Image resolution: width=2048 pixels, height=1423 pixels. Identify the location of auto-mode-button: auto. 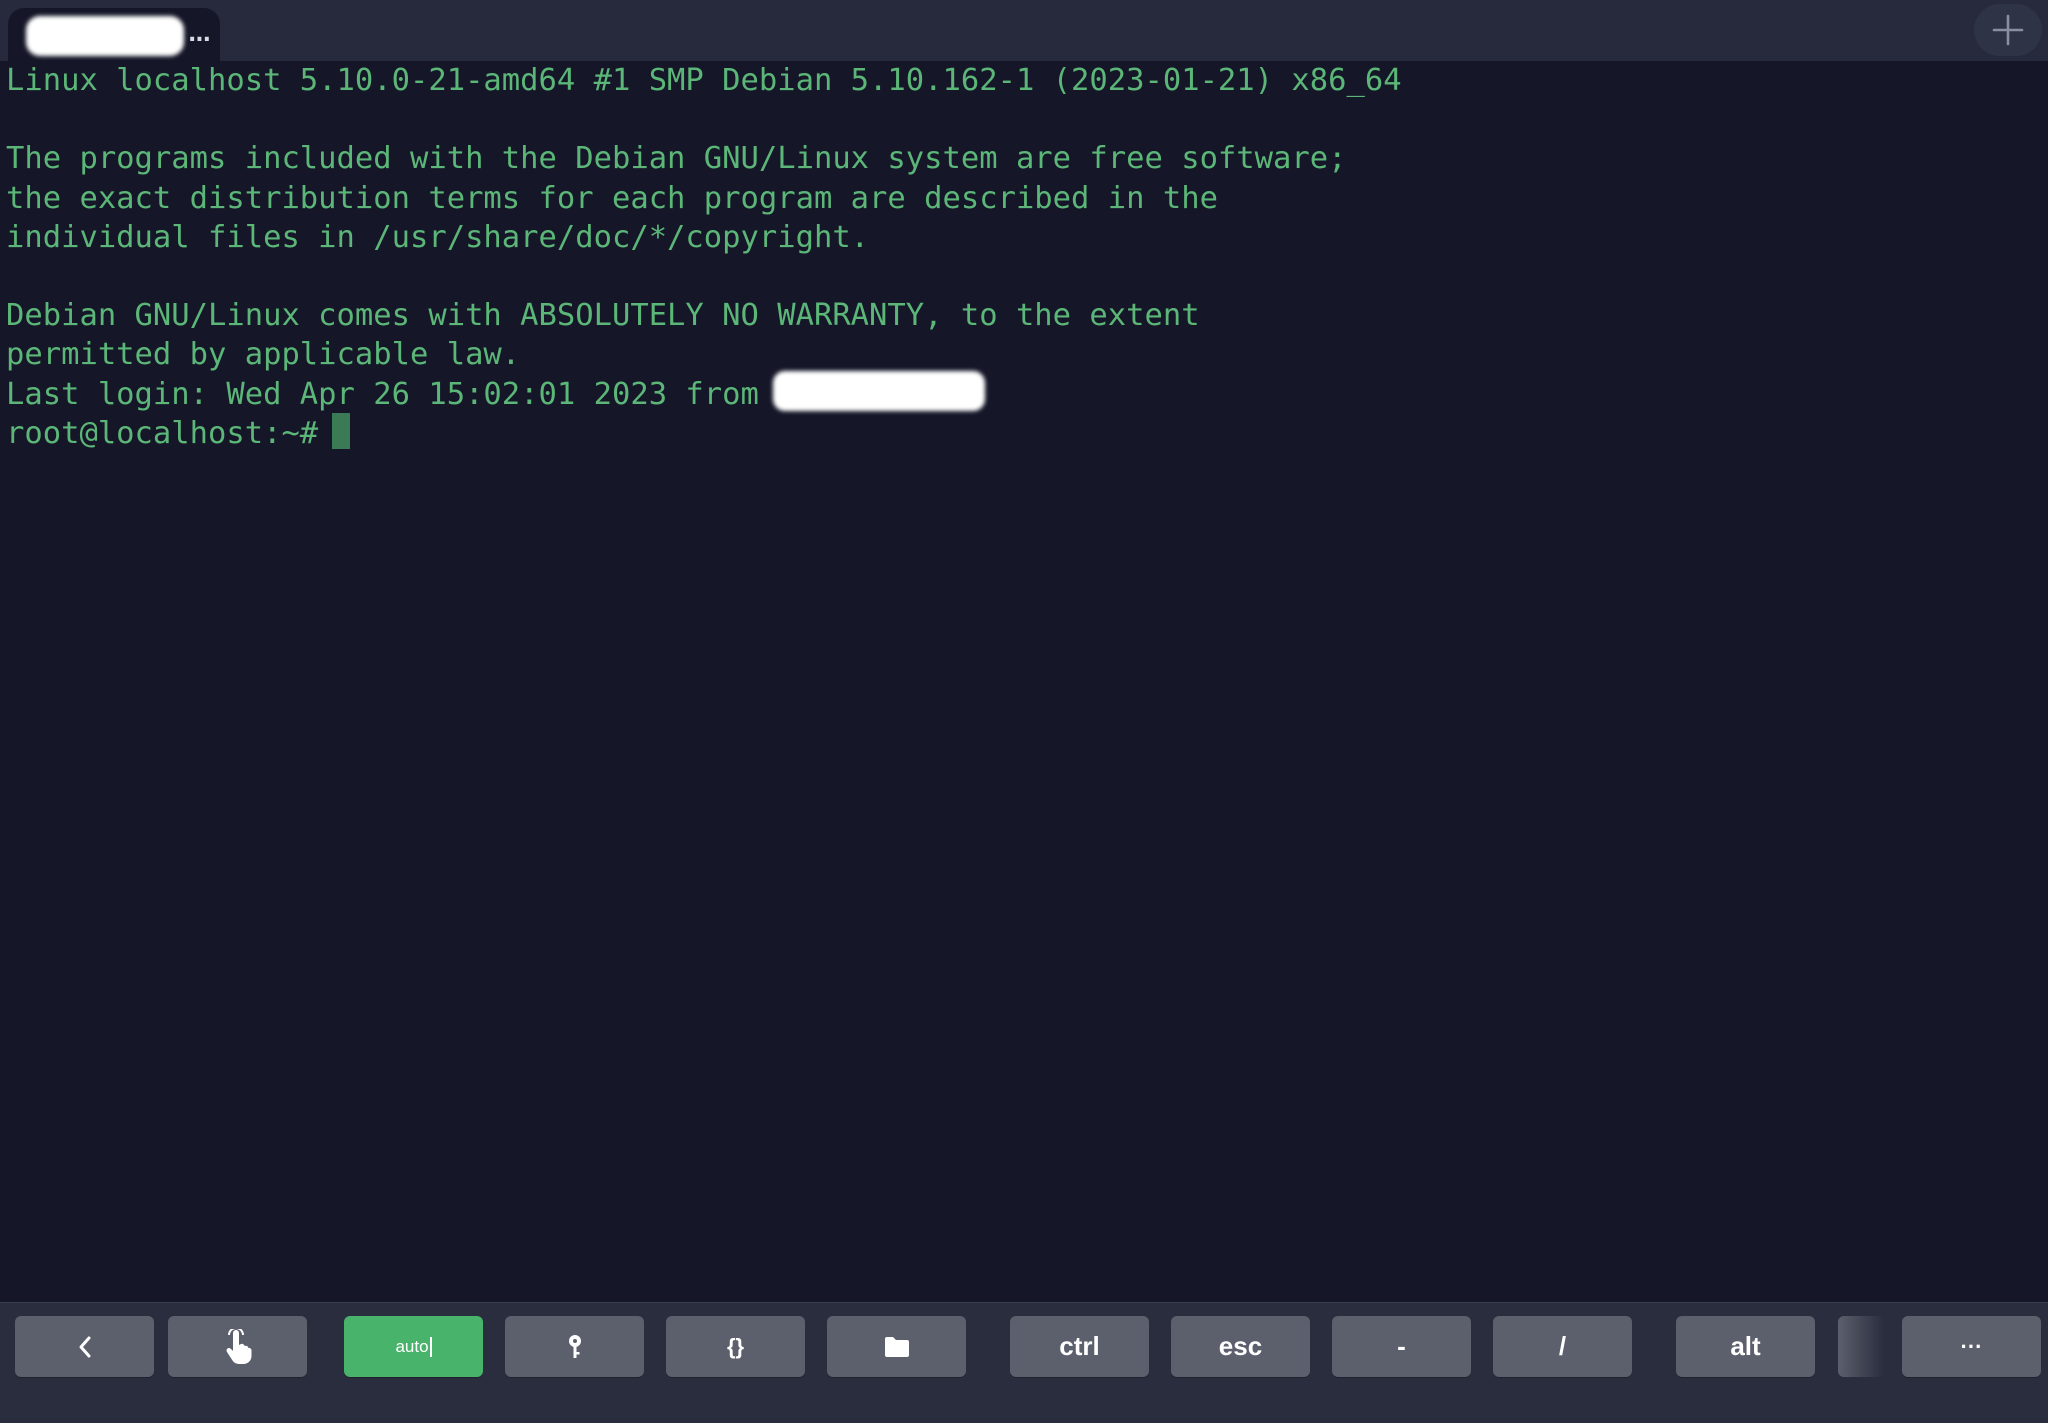
(413, 1346).